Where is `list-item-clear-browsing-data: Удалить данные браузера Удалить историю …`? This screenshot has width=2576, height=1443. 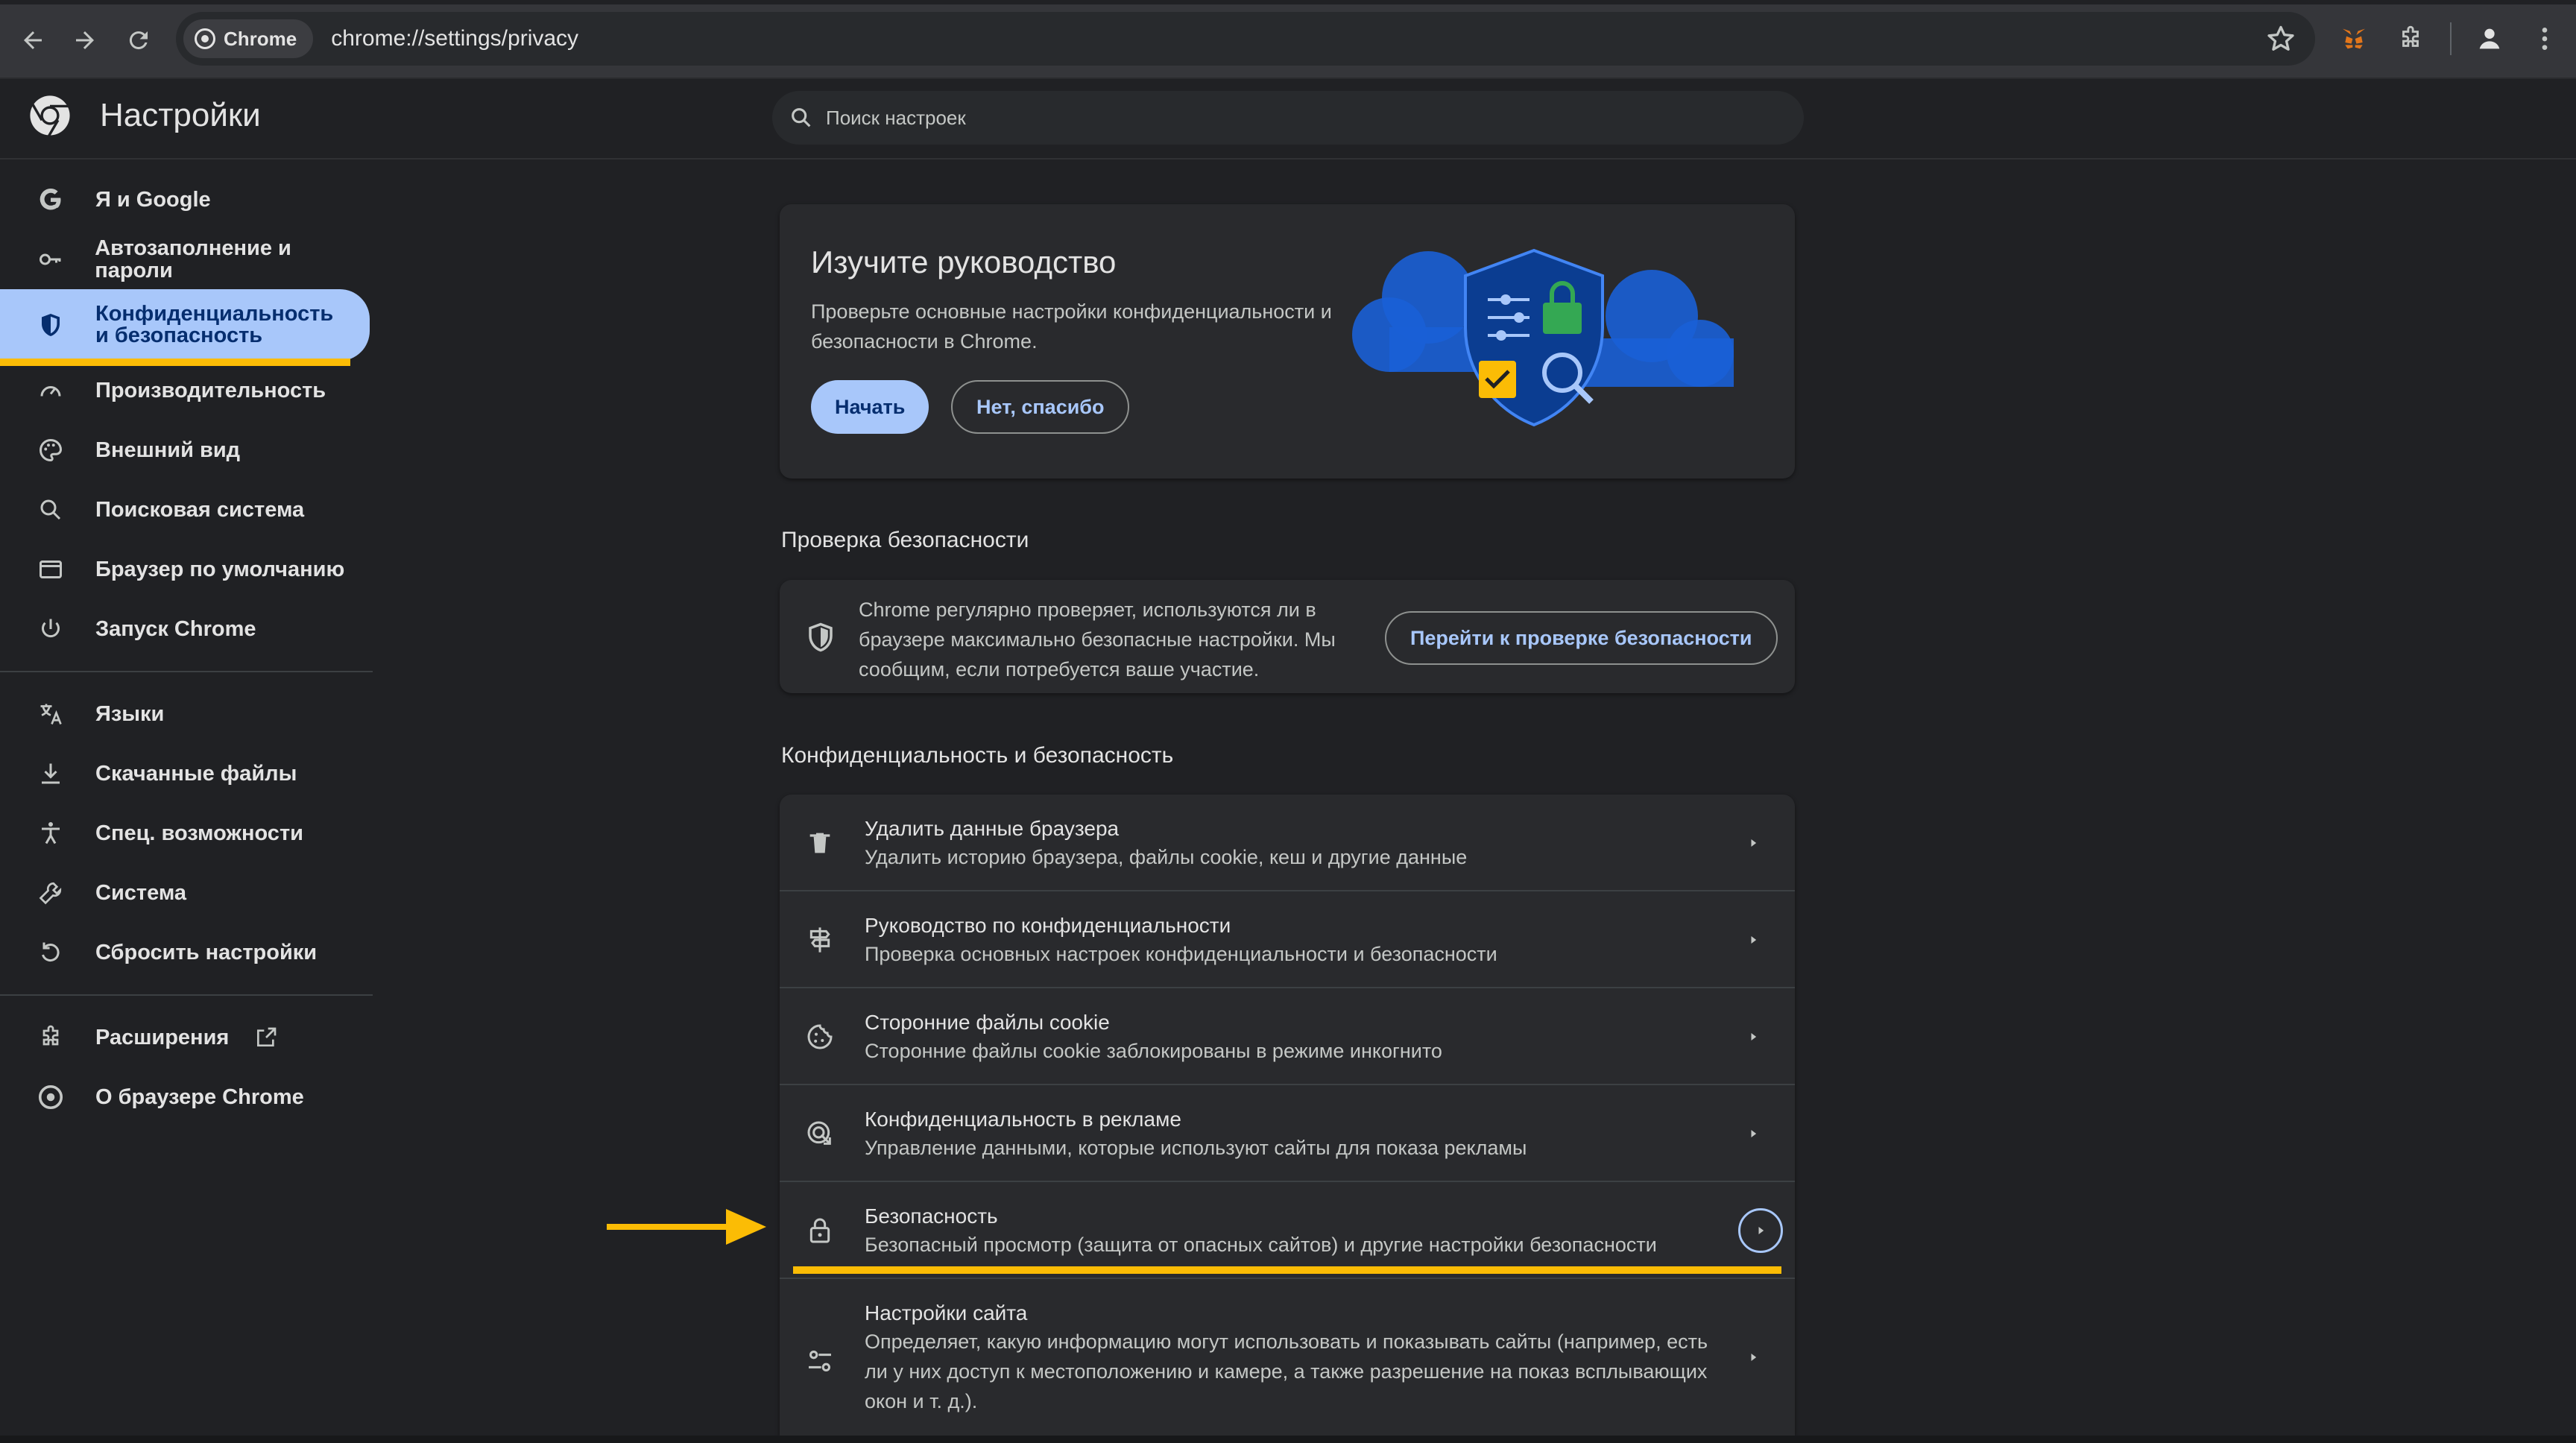
list-item-clear-browsing-data: Удалить данные браузера Удалить историю … is located at coordinates (1287, 843).